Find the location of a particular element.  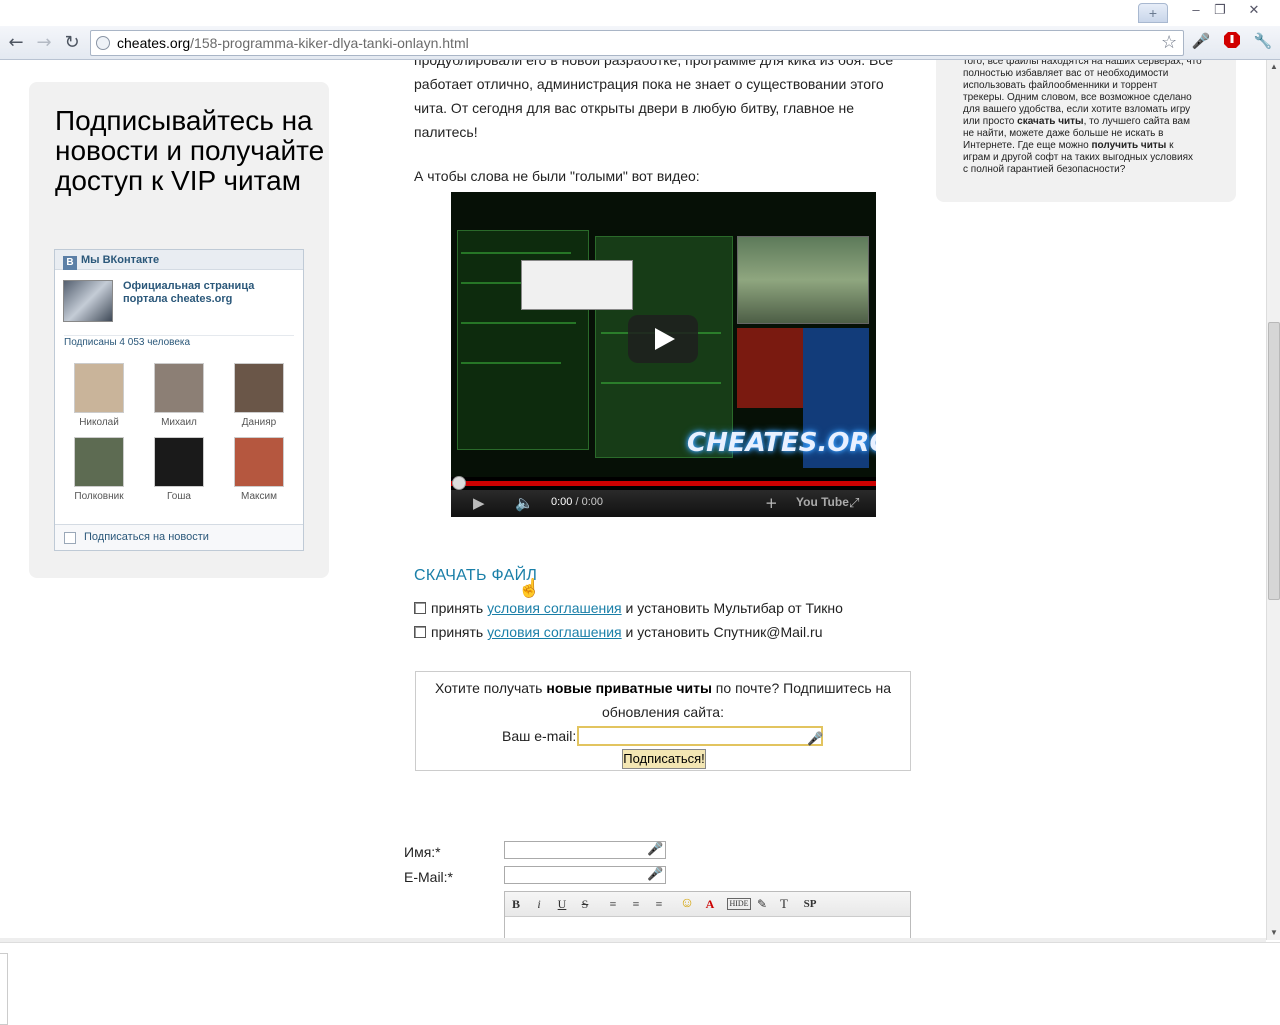

bold-icon: B is located at coordinates (516, 904).